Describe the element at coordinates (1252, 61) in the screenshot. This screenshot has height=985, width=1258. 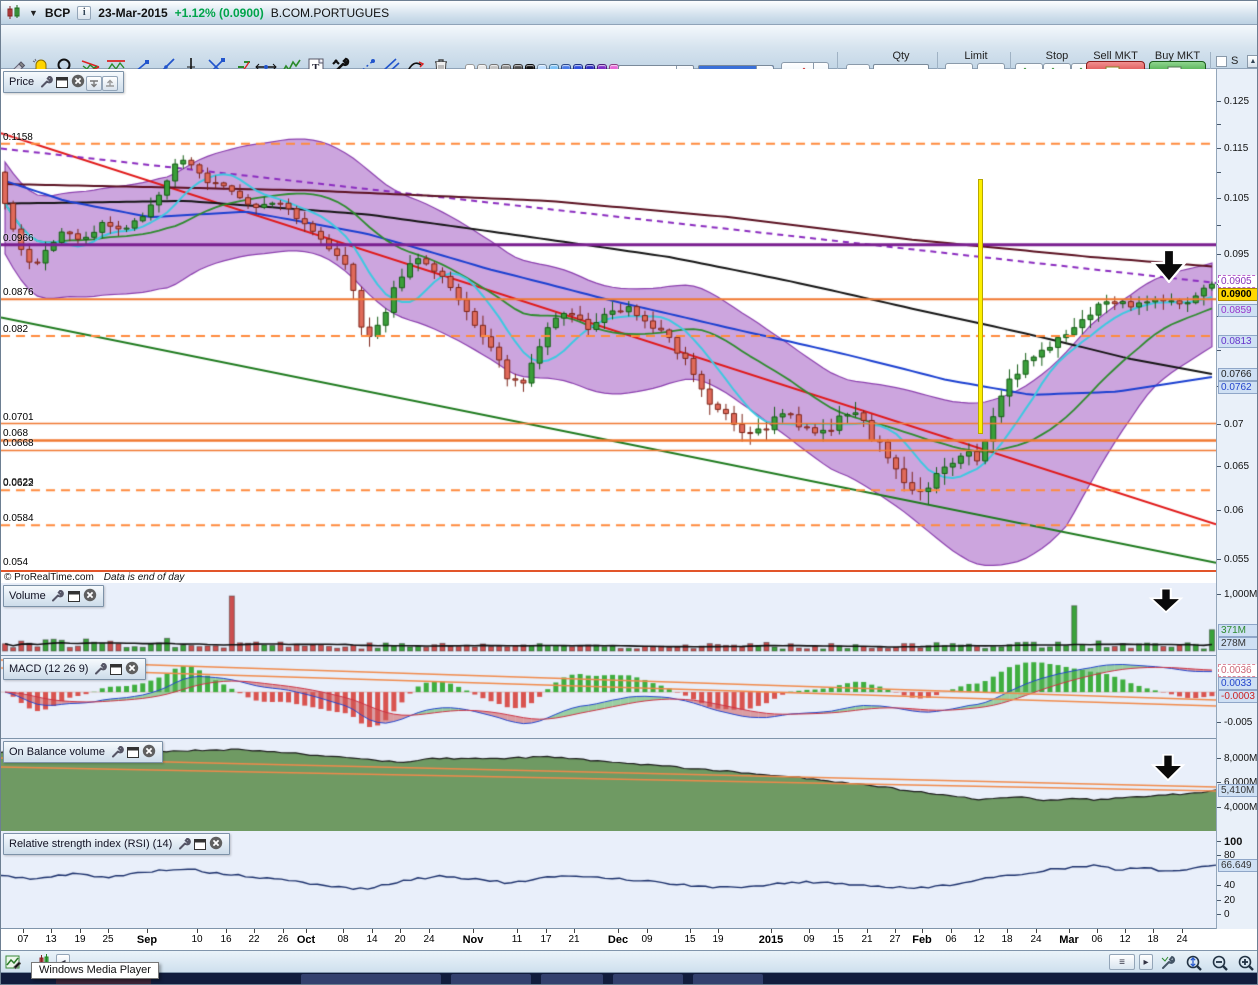
I see `spinner-up-icon: ▲` at that location.